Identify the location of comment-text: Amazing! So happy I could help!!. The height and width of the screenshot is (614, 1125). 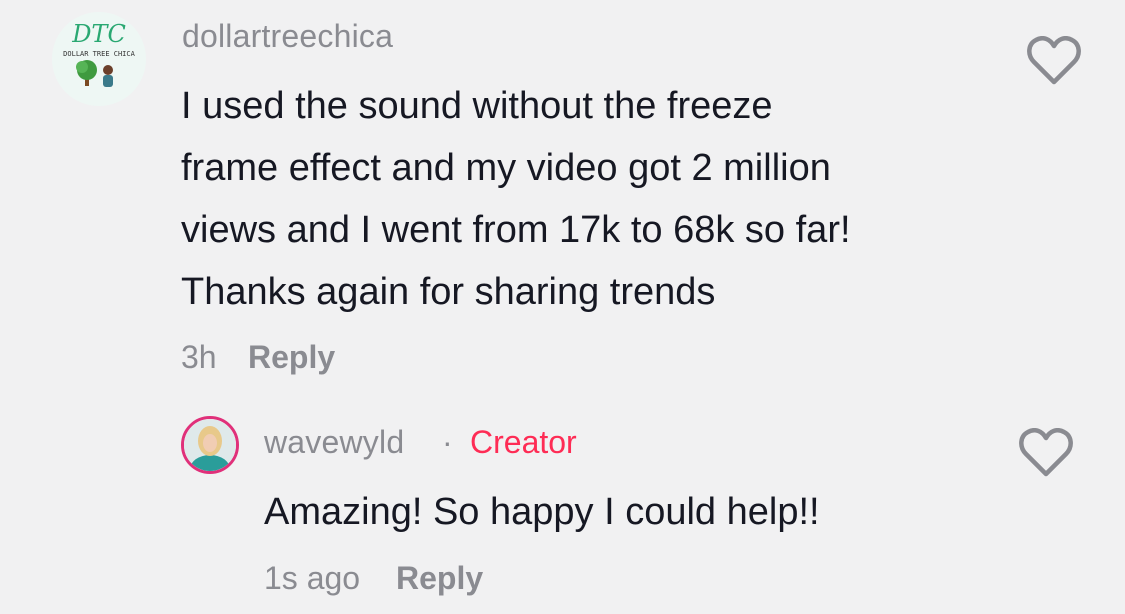
(624, 512).